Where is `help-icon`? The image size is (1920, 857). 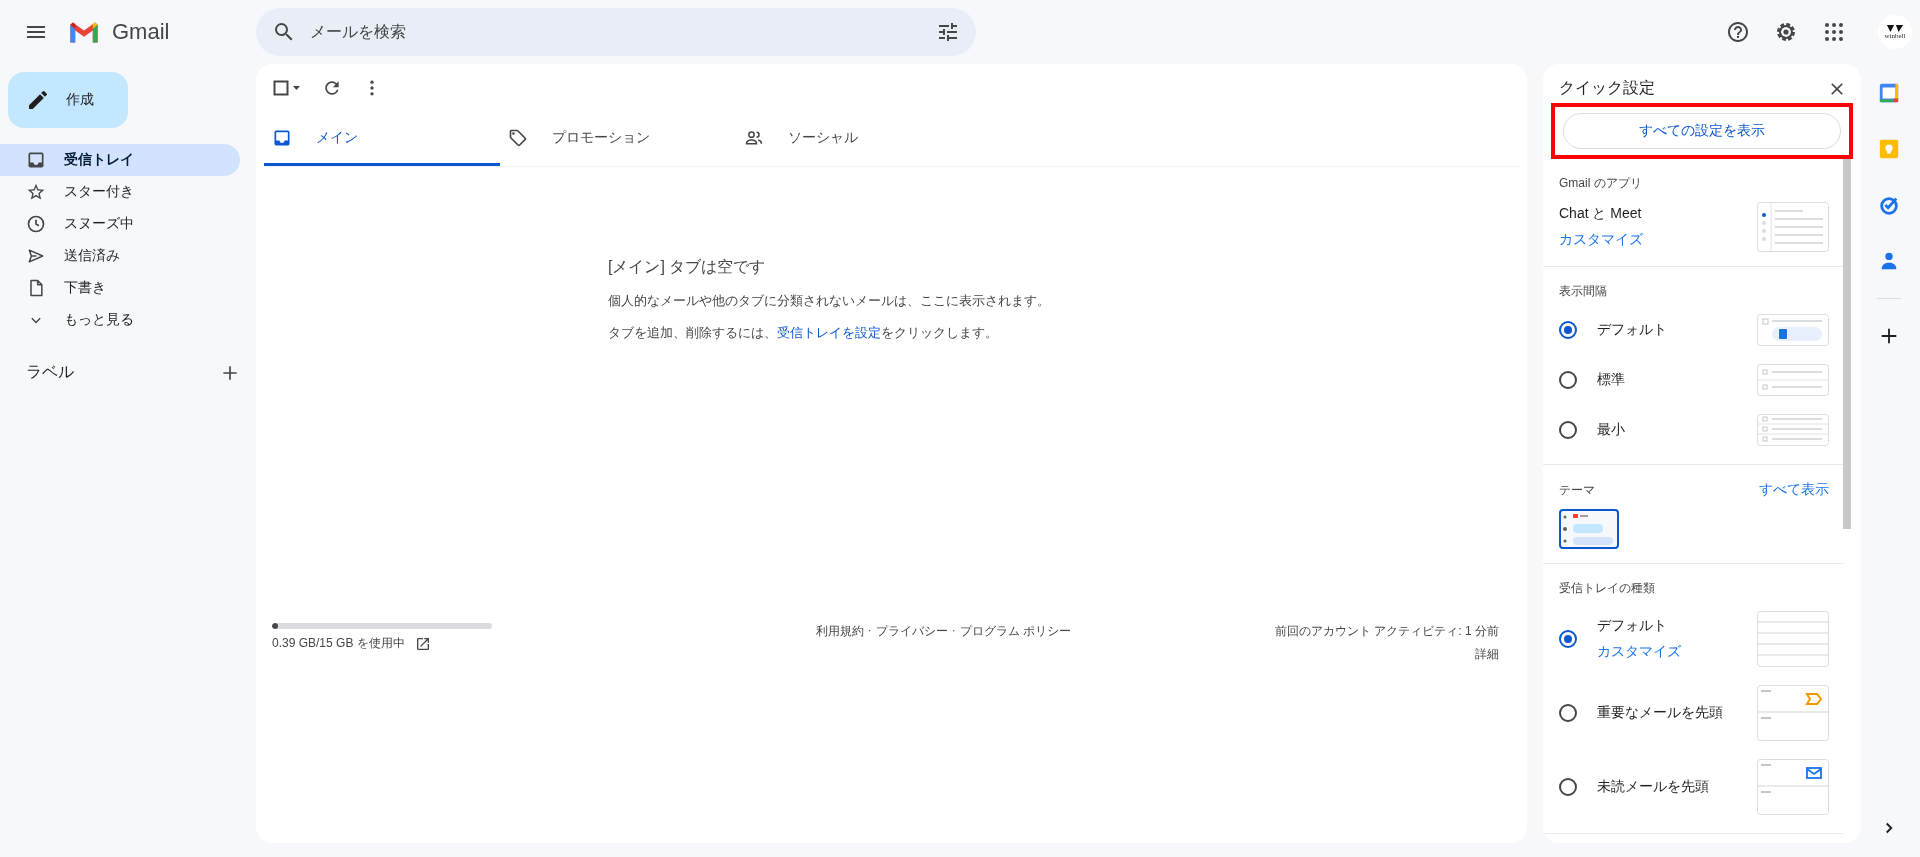 help-icon is located at coordinates (1738, 32).